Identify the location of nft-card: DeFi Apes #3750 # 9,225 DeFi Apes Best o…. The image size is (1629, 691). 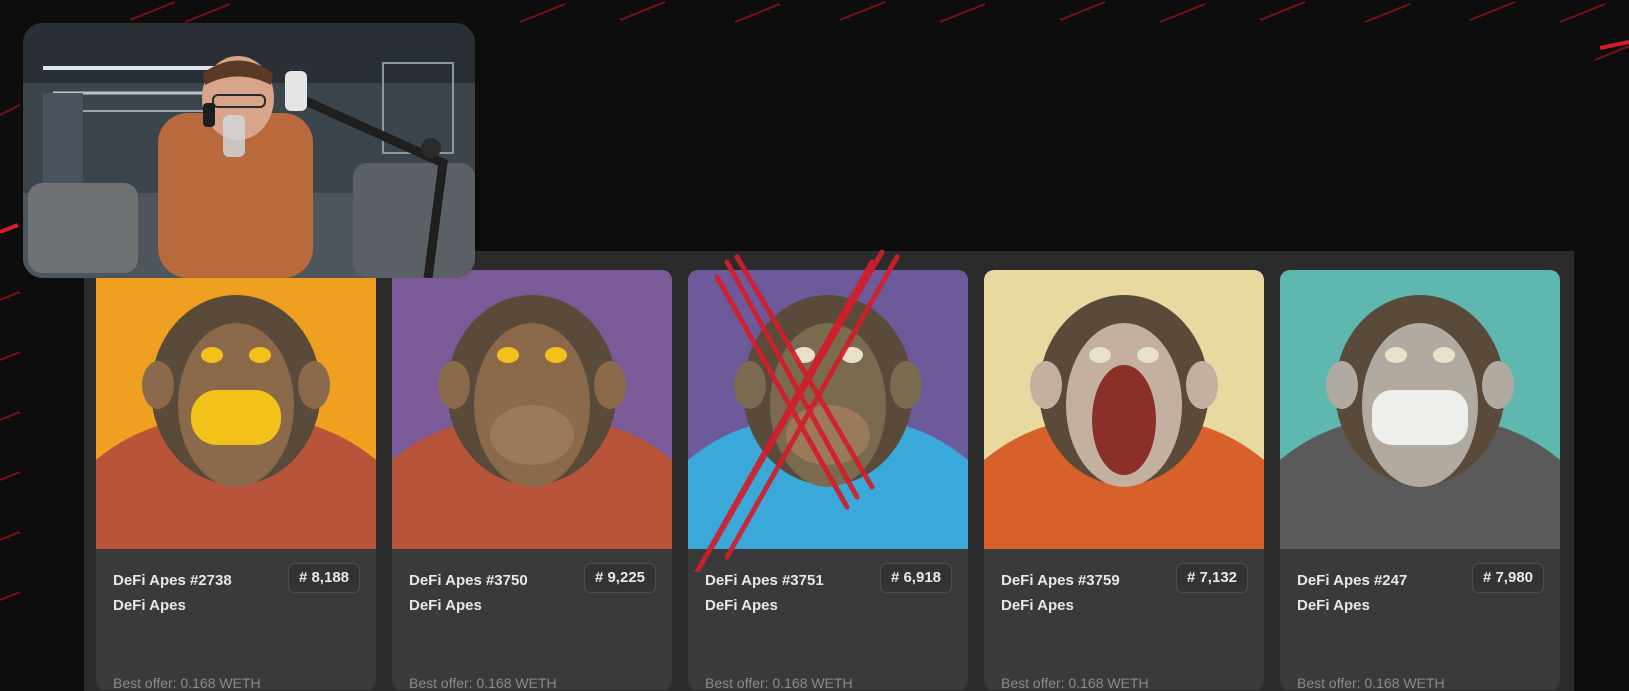
(532, 480).